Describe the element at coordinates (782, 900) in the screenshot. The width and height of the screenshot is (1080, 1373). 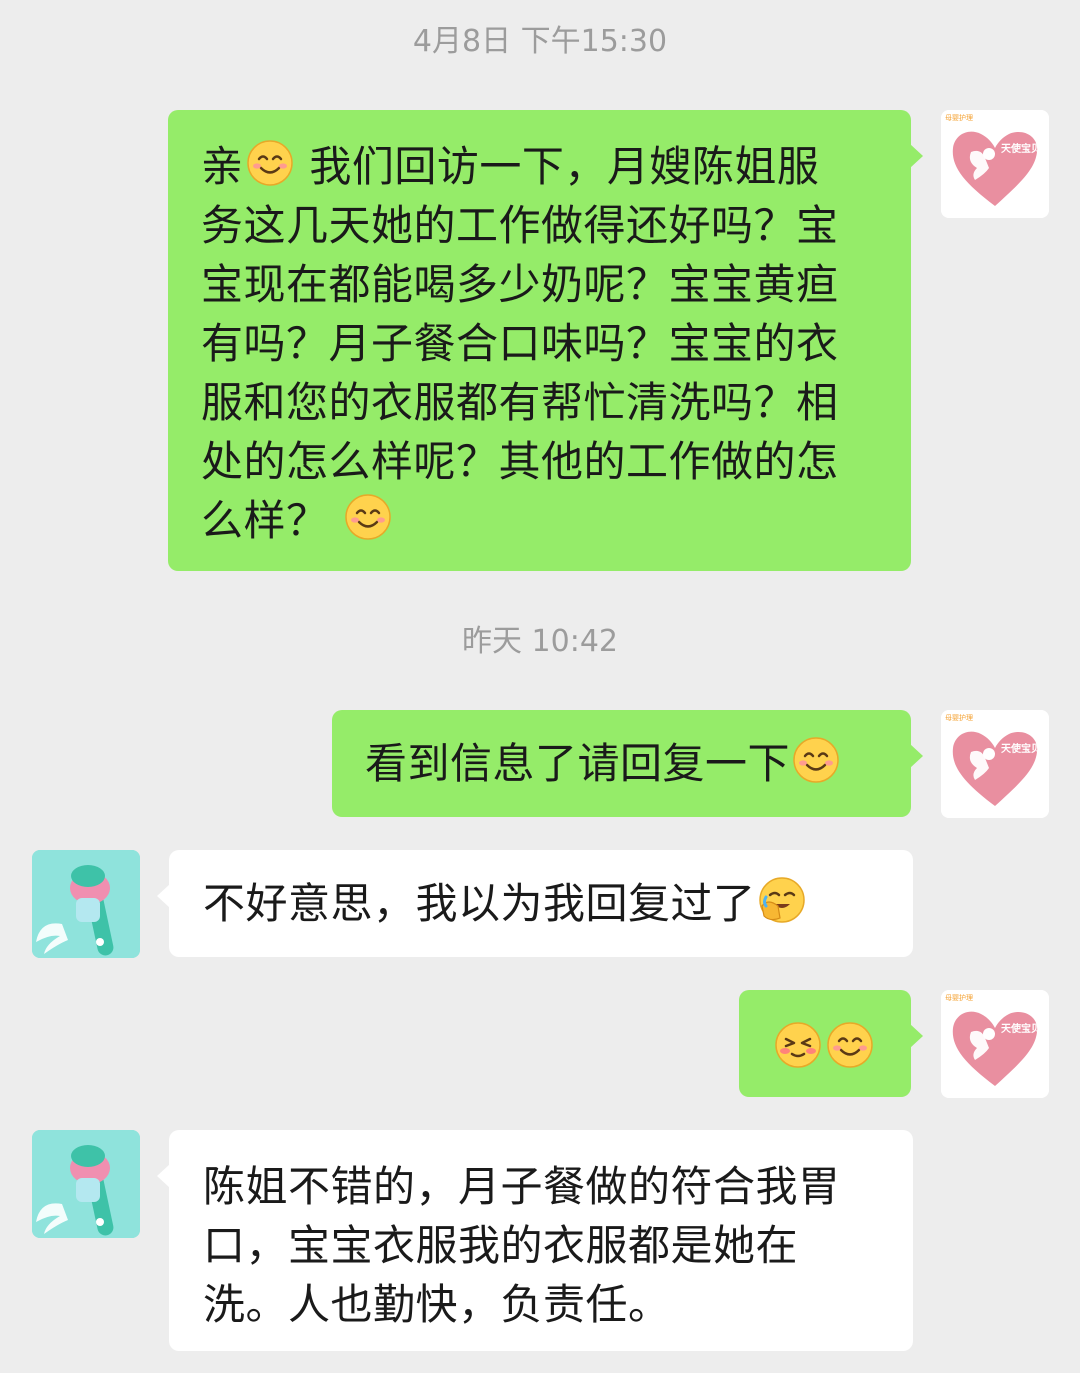
I see `facepalm-laugh-emoji-icon` at that location.